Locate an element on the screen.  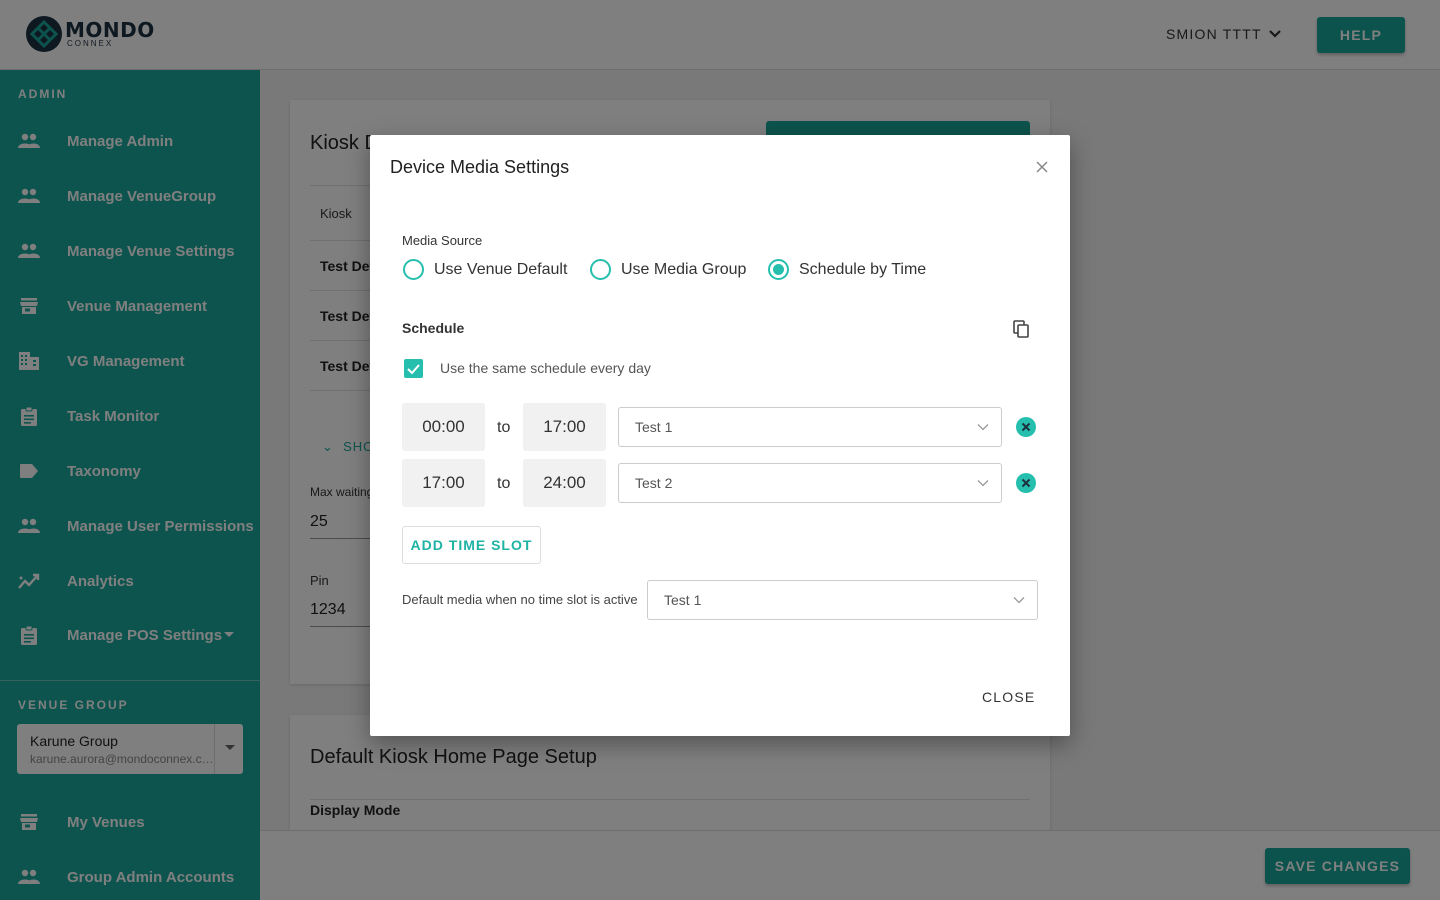
same-schedule-label: Use the same schedule every day is located at coordinates (545, 368).